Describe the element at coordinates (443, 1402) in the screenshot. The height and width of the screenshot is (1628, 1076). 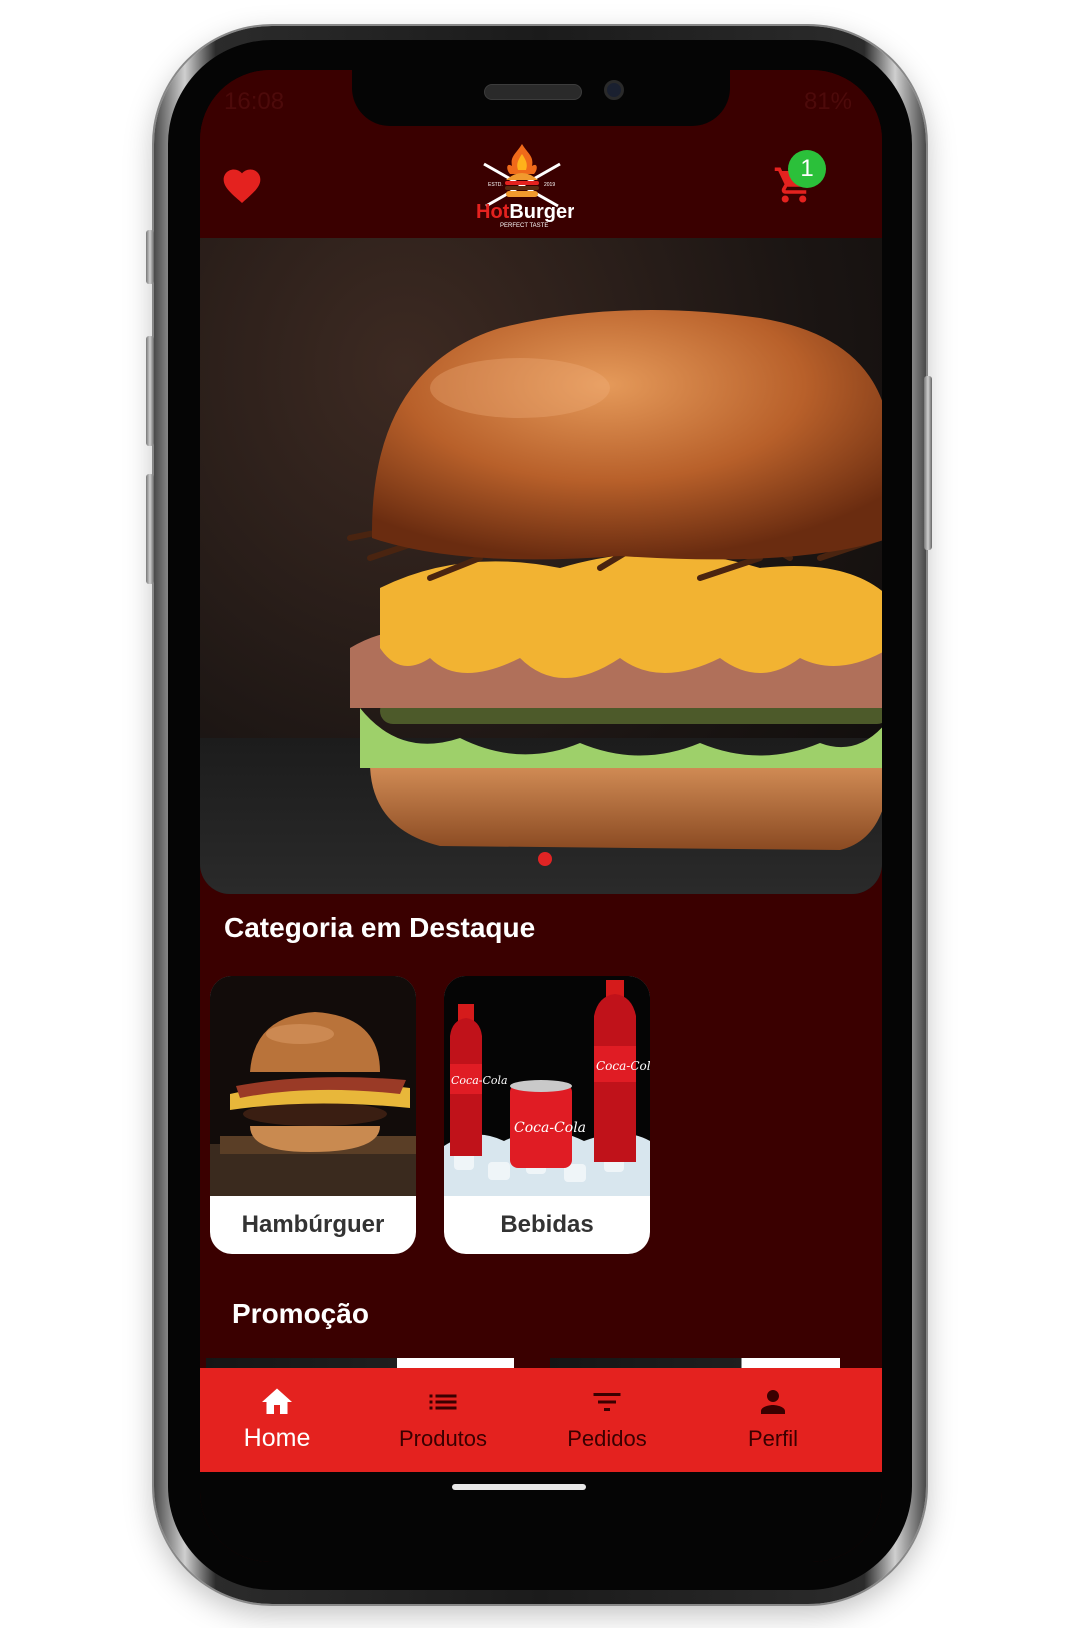
I see `list-icon` at that location.